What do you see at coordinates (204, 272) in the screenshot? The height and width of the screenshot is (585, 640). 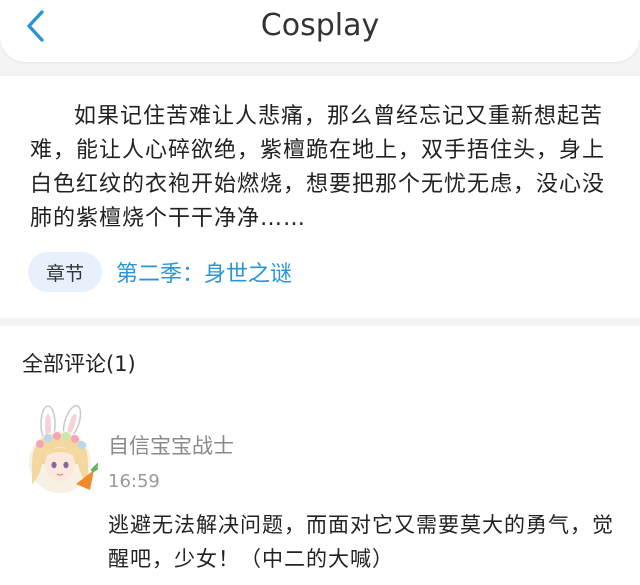 I see `chapter-link: 第二季：身世之谜` at bounding box center [204, 272].